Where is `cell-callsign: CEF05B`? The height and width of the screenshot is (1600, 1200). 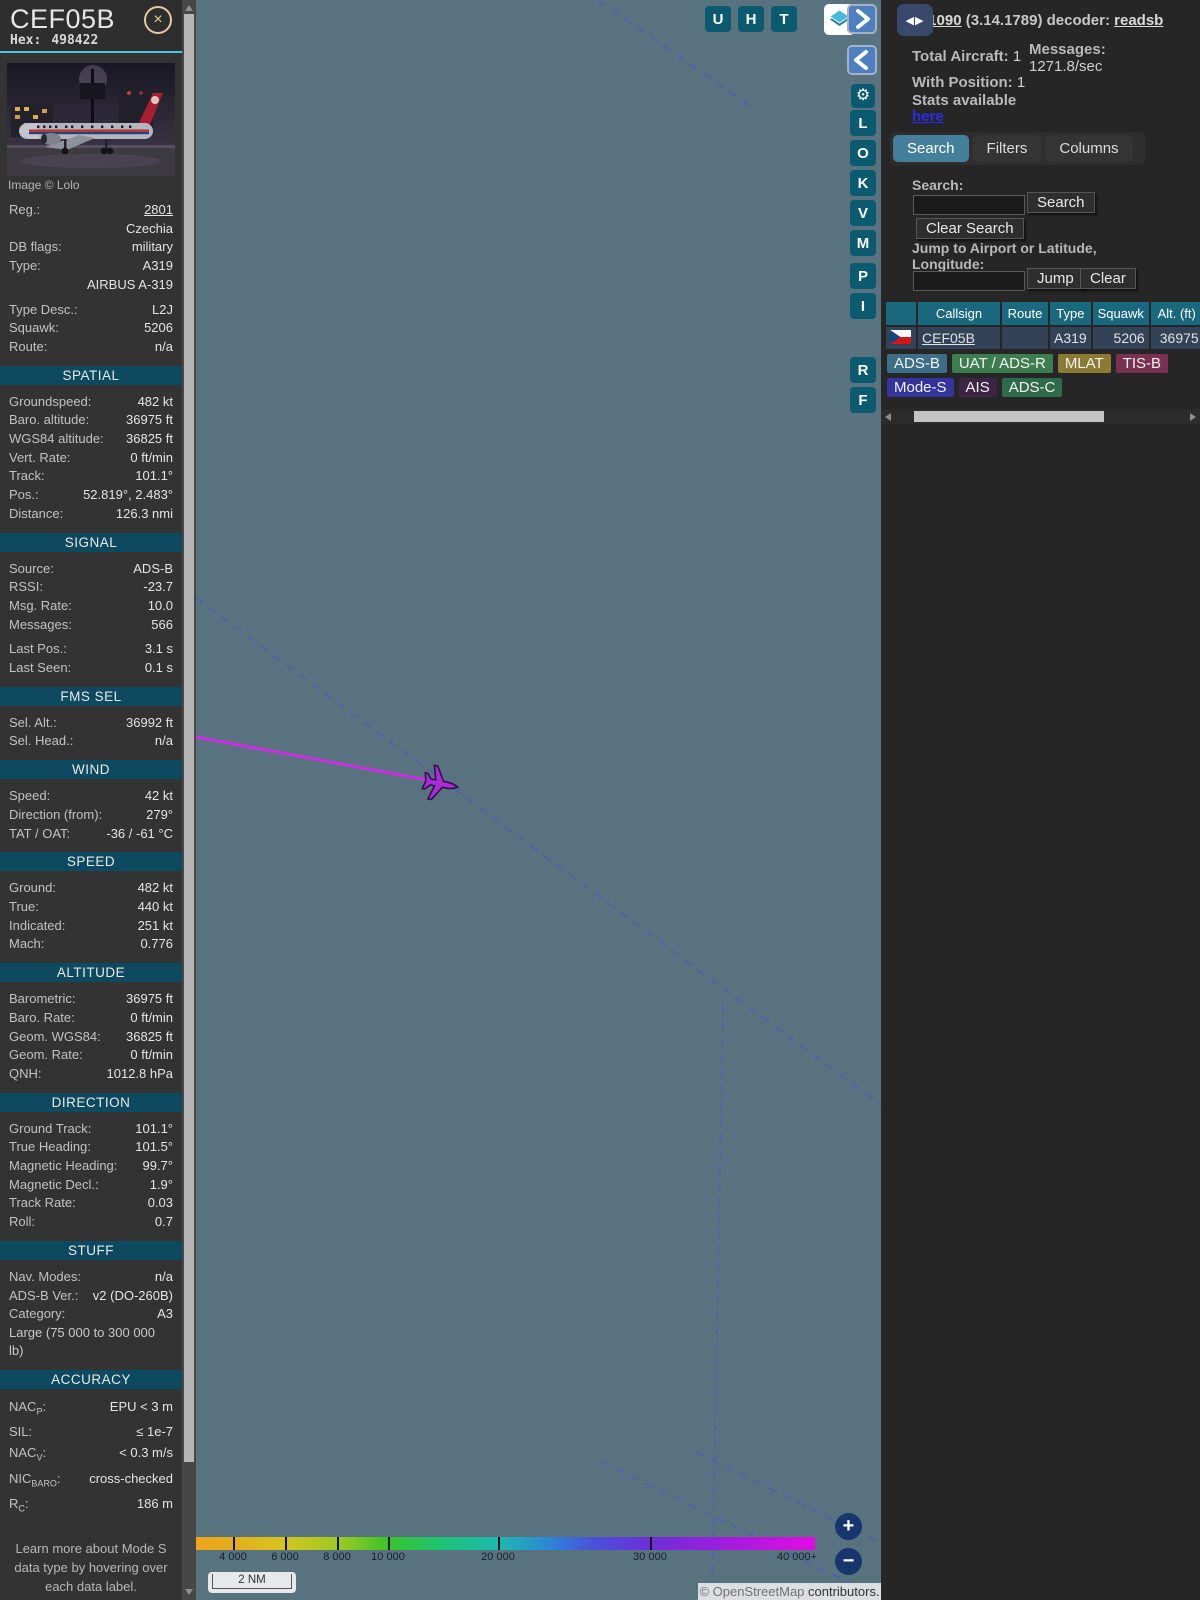
cell-callsign: CEF05B is located at coordinates (959, 338).